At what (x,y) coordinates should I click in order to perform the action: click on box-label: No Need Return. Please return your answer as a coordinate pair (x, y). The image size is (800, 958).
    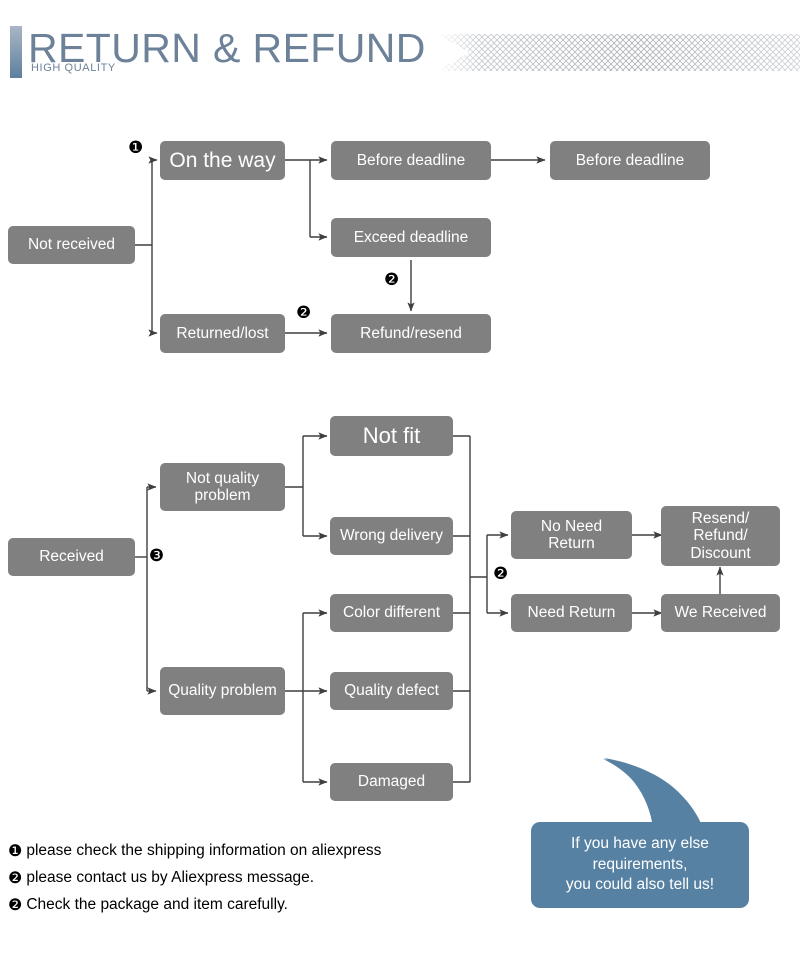
    Looking at the image, I should click on (571, 534).